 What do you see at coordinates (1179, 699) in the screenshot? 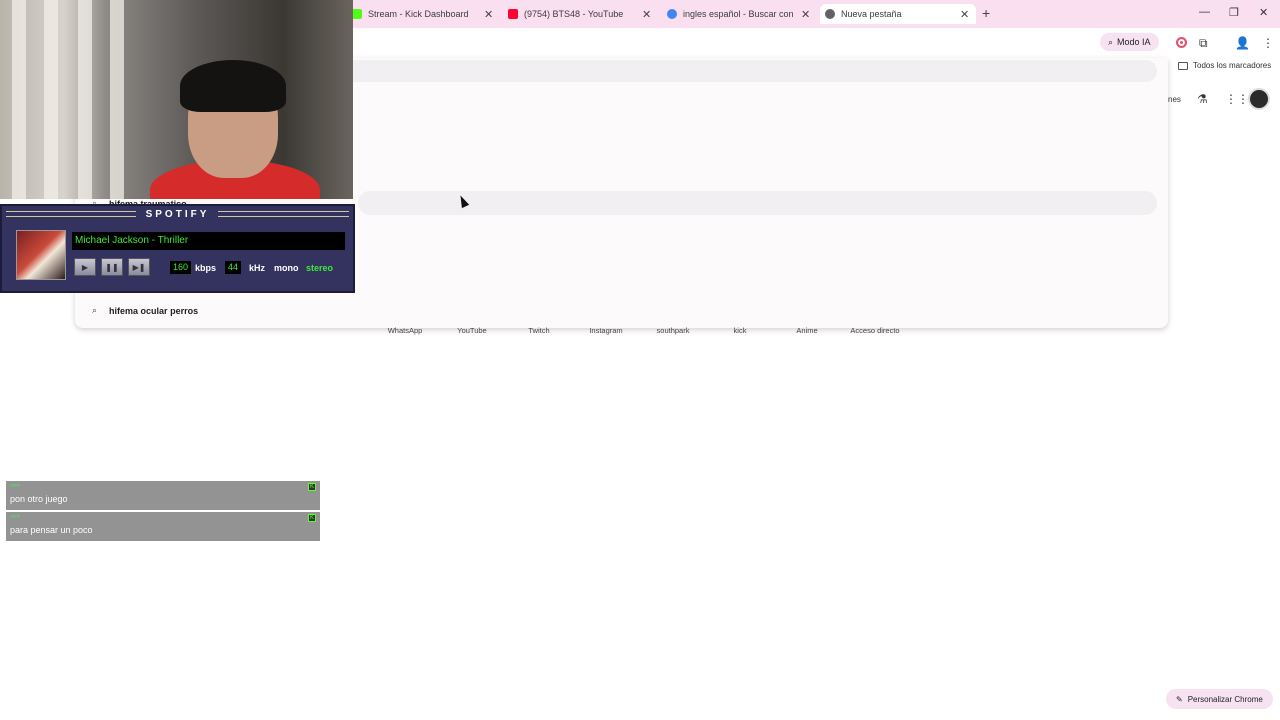
I see `pencil-icon: ✎` at bounding box center [1179, 699].